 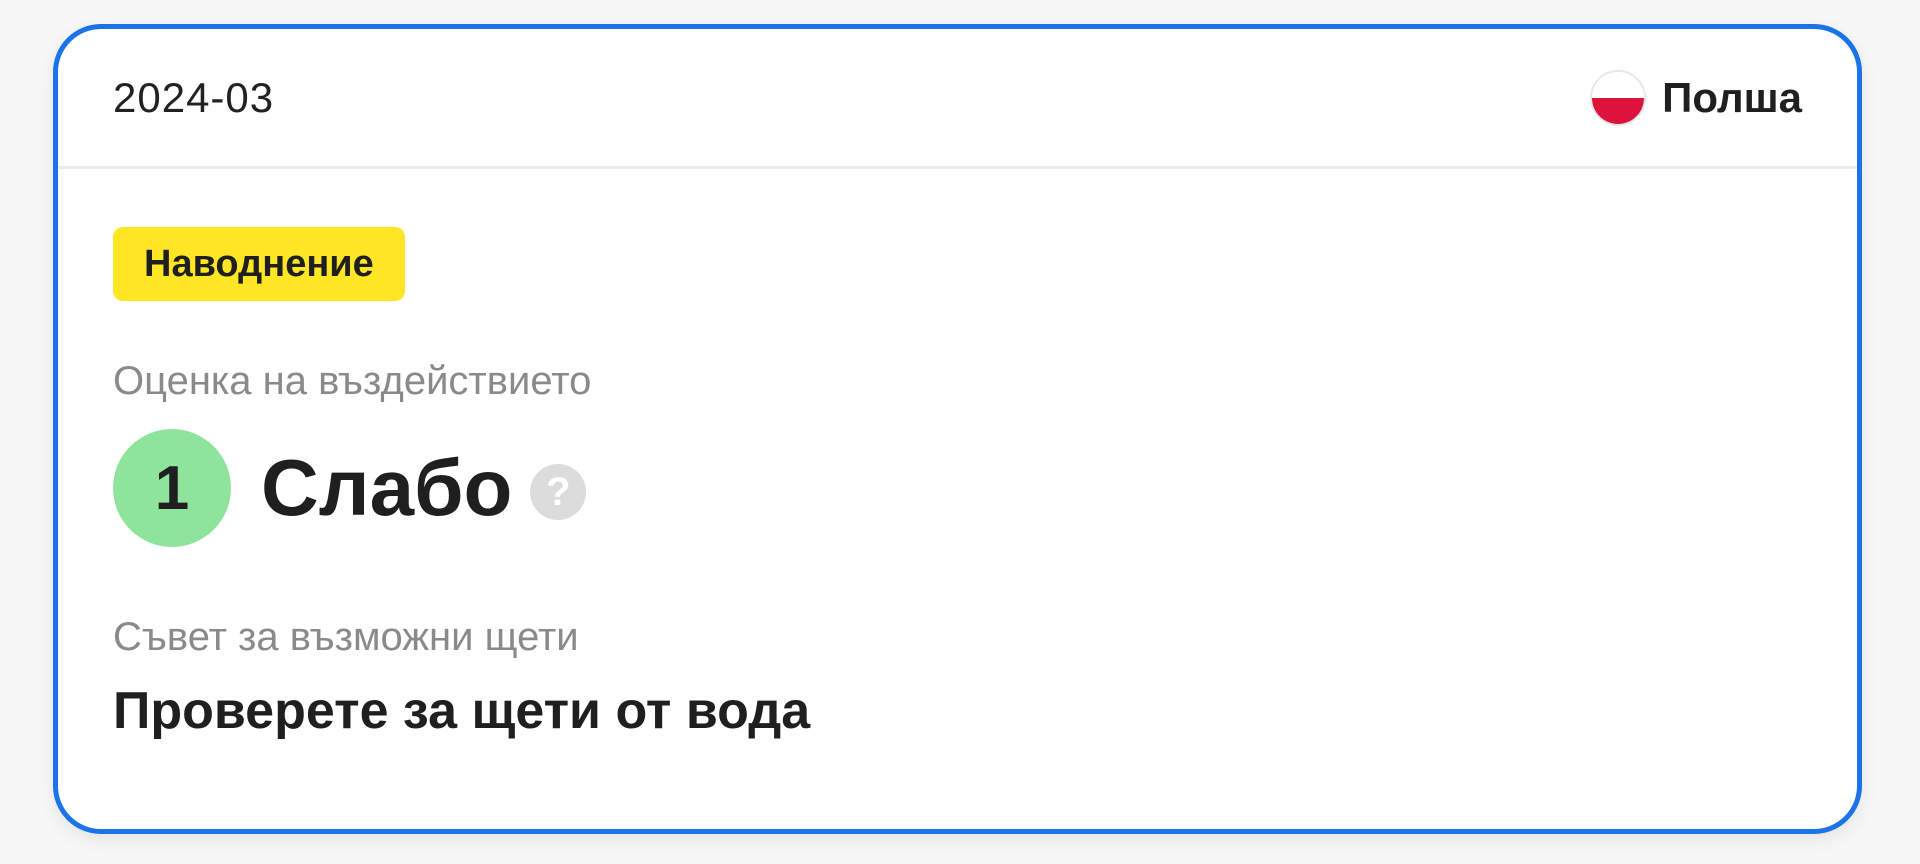 What do you see at coordinates (194, 97) in the screenshot?
I see `event-date: 2024-03` at bounding box center [194, 97].